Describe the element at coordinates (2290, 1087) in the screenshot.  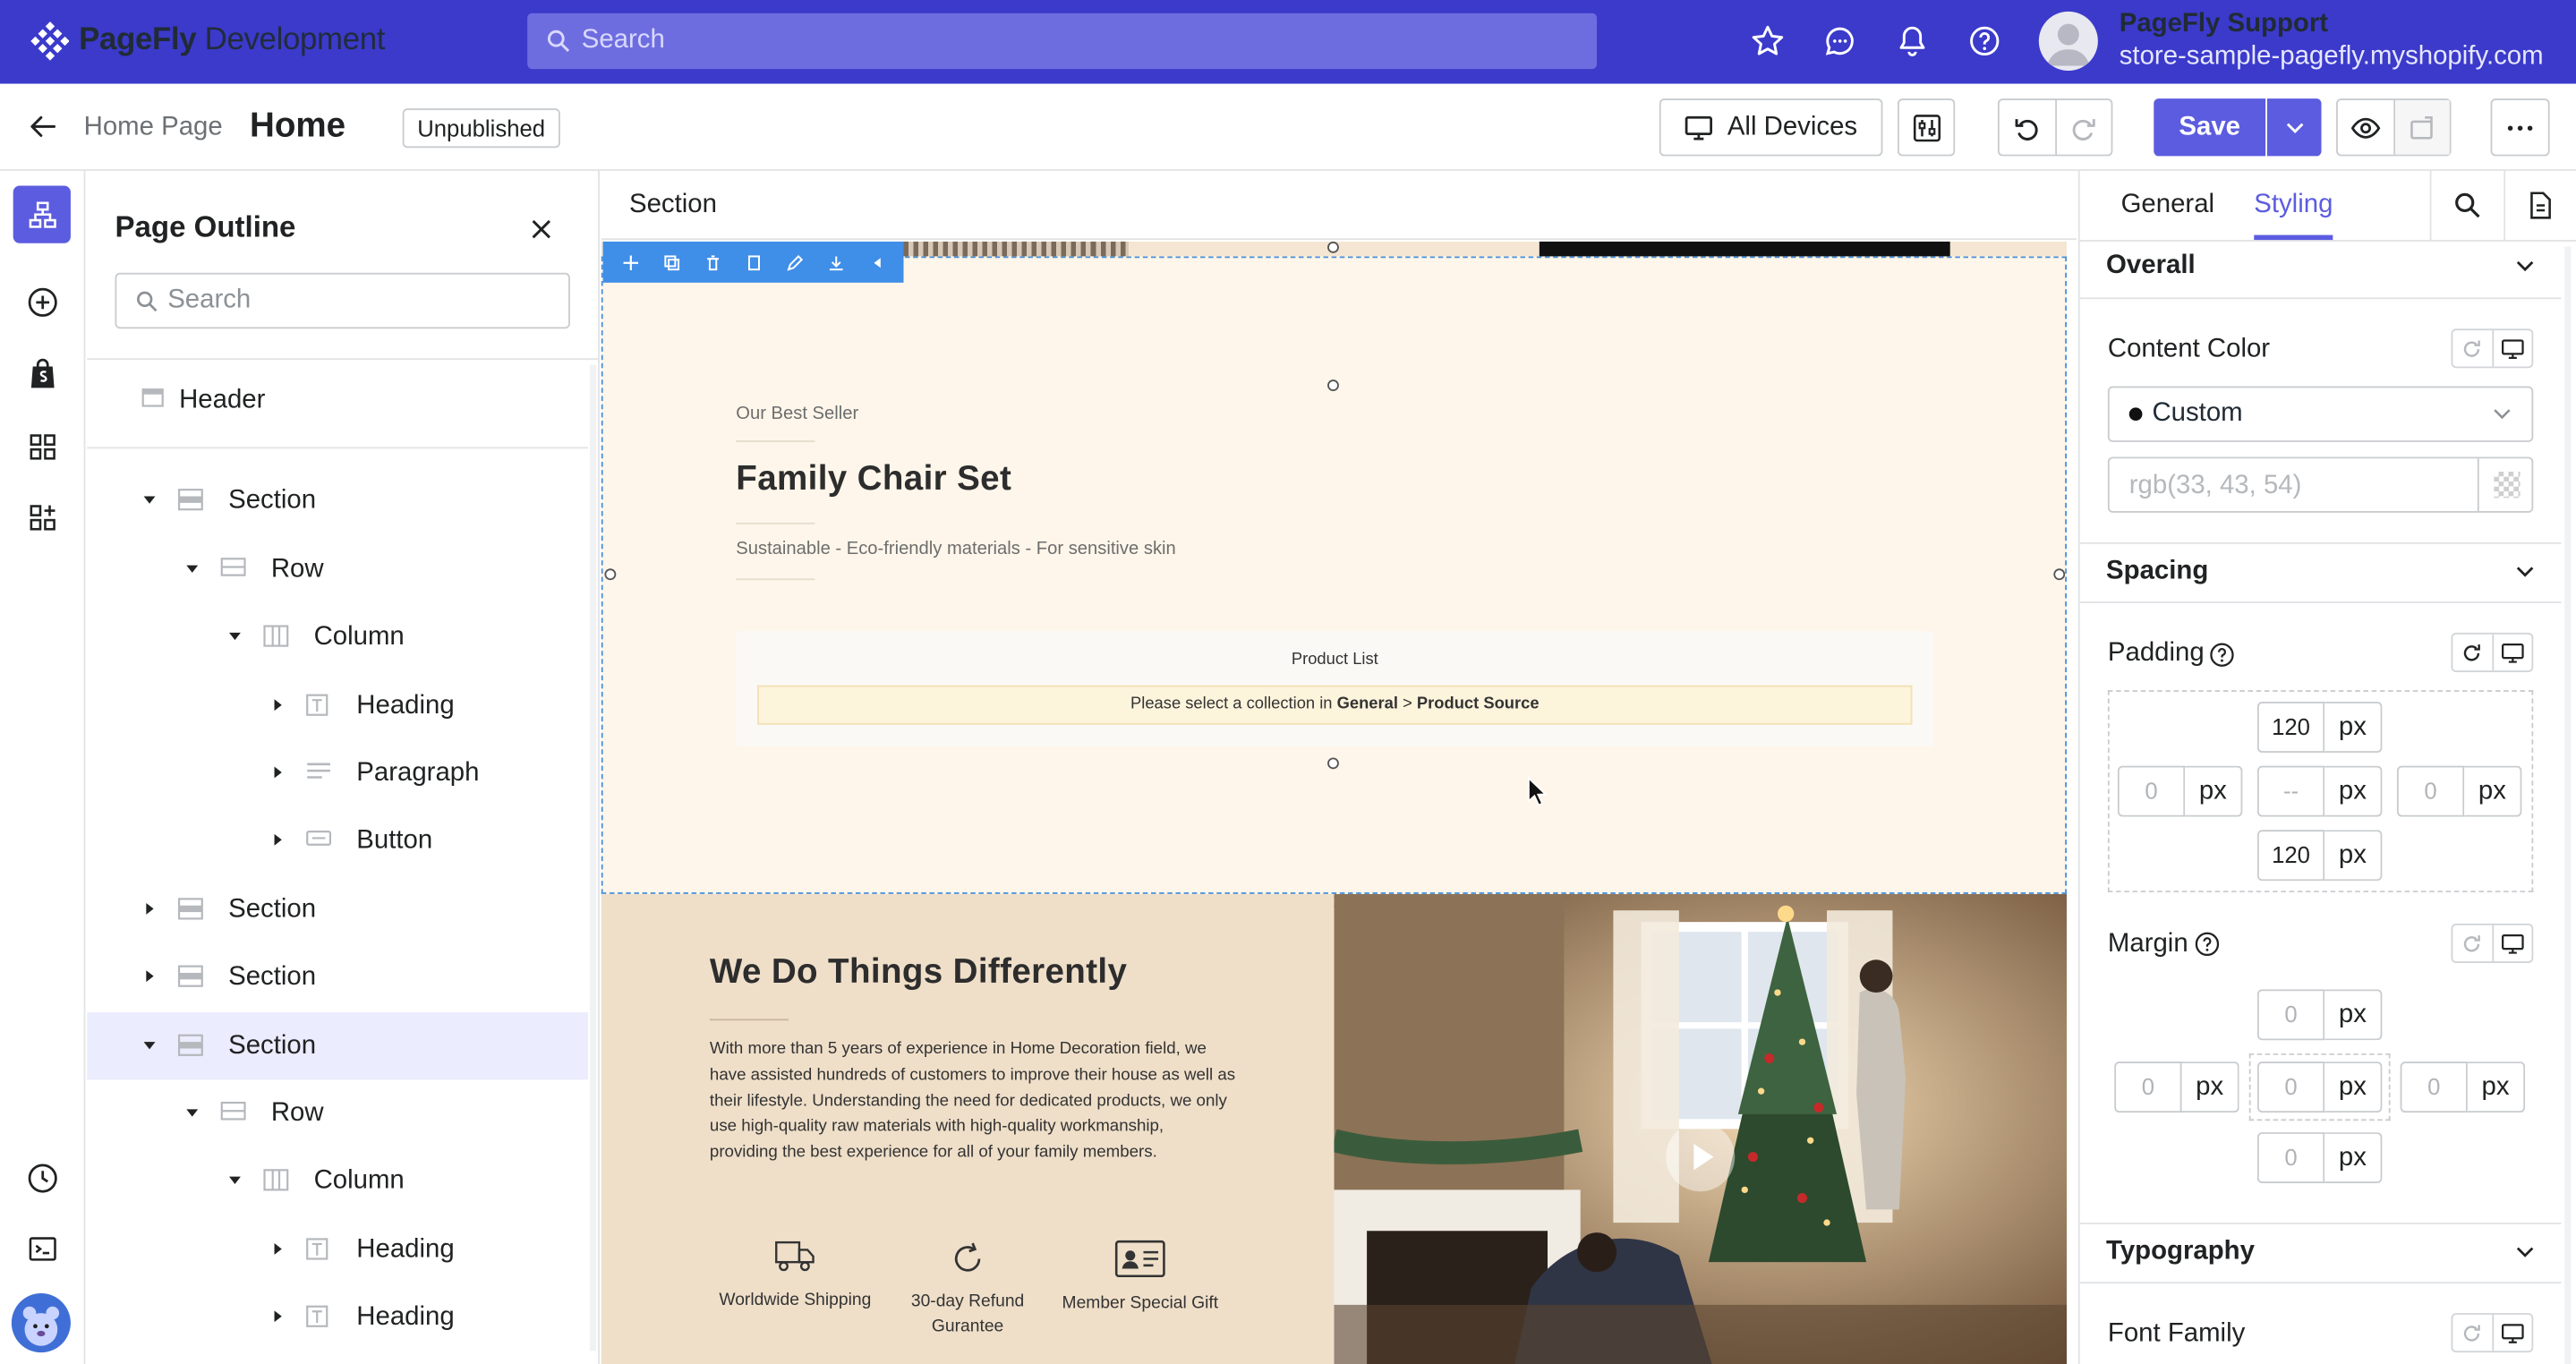
I see `margin-all-input: 0` at that location.